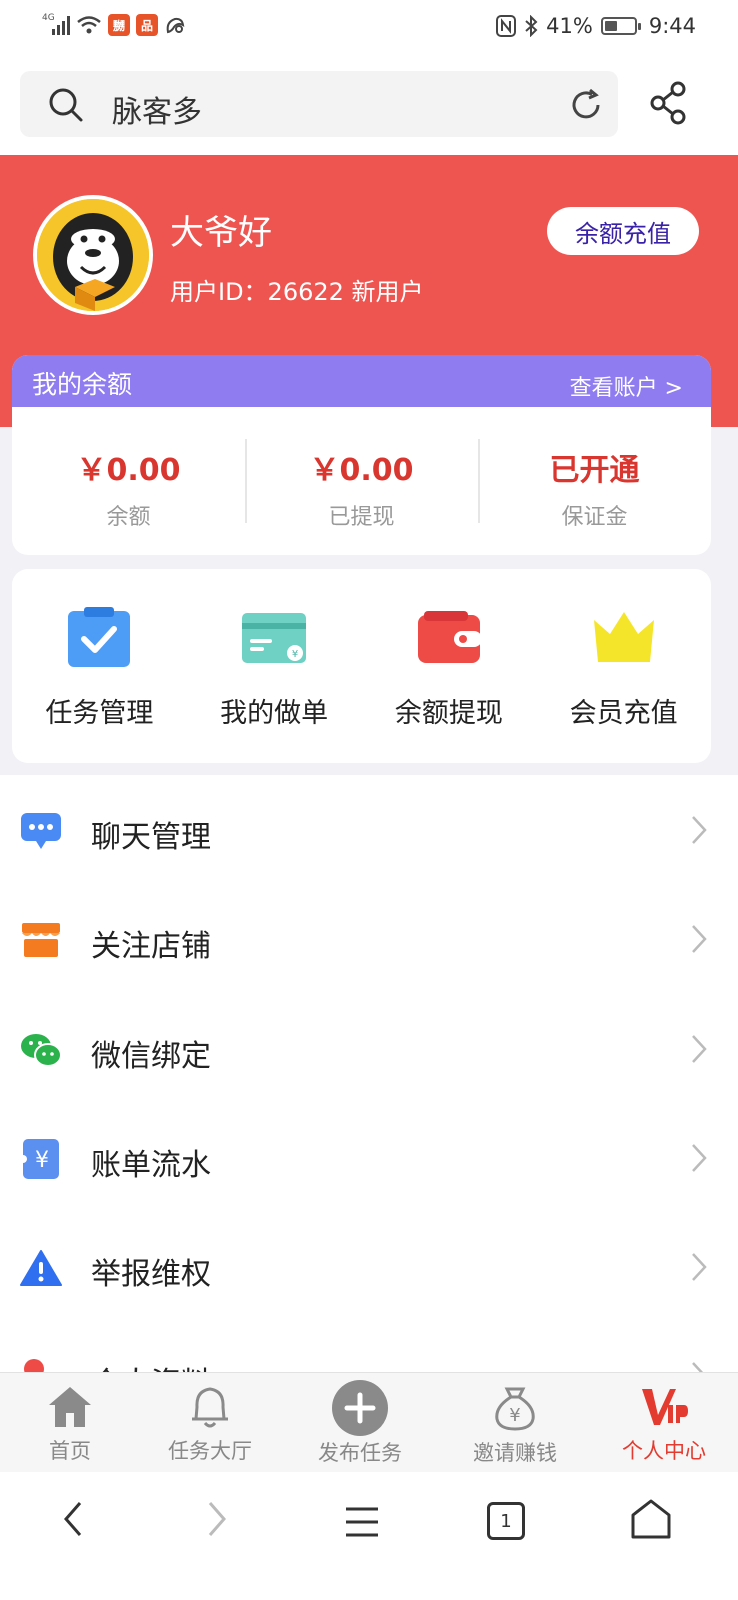 This screenshot has height=1600, width=738. I want to click on balance-card: 我的余额 查看账户 > ￥0.00 余额 ￥0.00 已提现 已开通 保证金, so click(361, 455).